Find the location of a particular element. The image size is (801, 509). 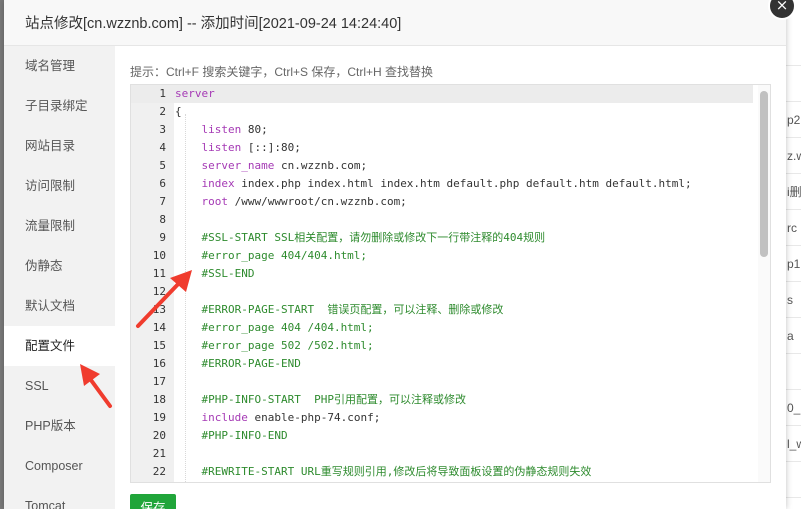

line-number: 17 is located at coordinates (159, 381).